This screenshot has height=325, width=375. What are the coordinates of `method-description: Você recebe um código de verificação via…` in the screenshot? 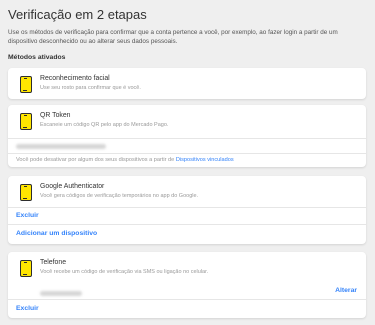 It's located at (124, 272).